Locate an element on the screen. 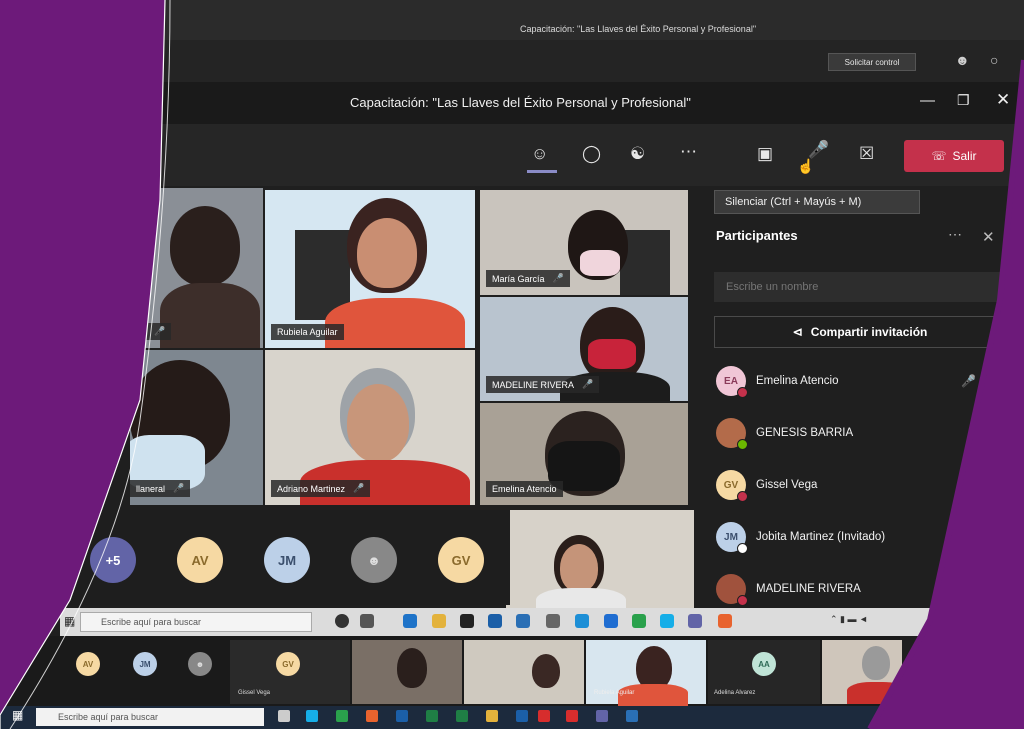 Image resolution: width=1024 pixels, height=729 pixels. people-icon: ☻ is located at coordinates (962, 60).